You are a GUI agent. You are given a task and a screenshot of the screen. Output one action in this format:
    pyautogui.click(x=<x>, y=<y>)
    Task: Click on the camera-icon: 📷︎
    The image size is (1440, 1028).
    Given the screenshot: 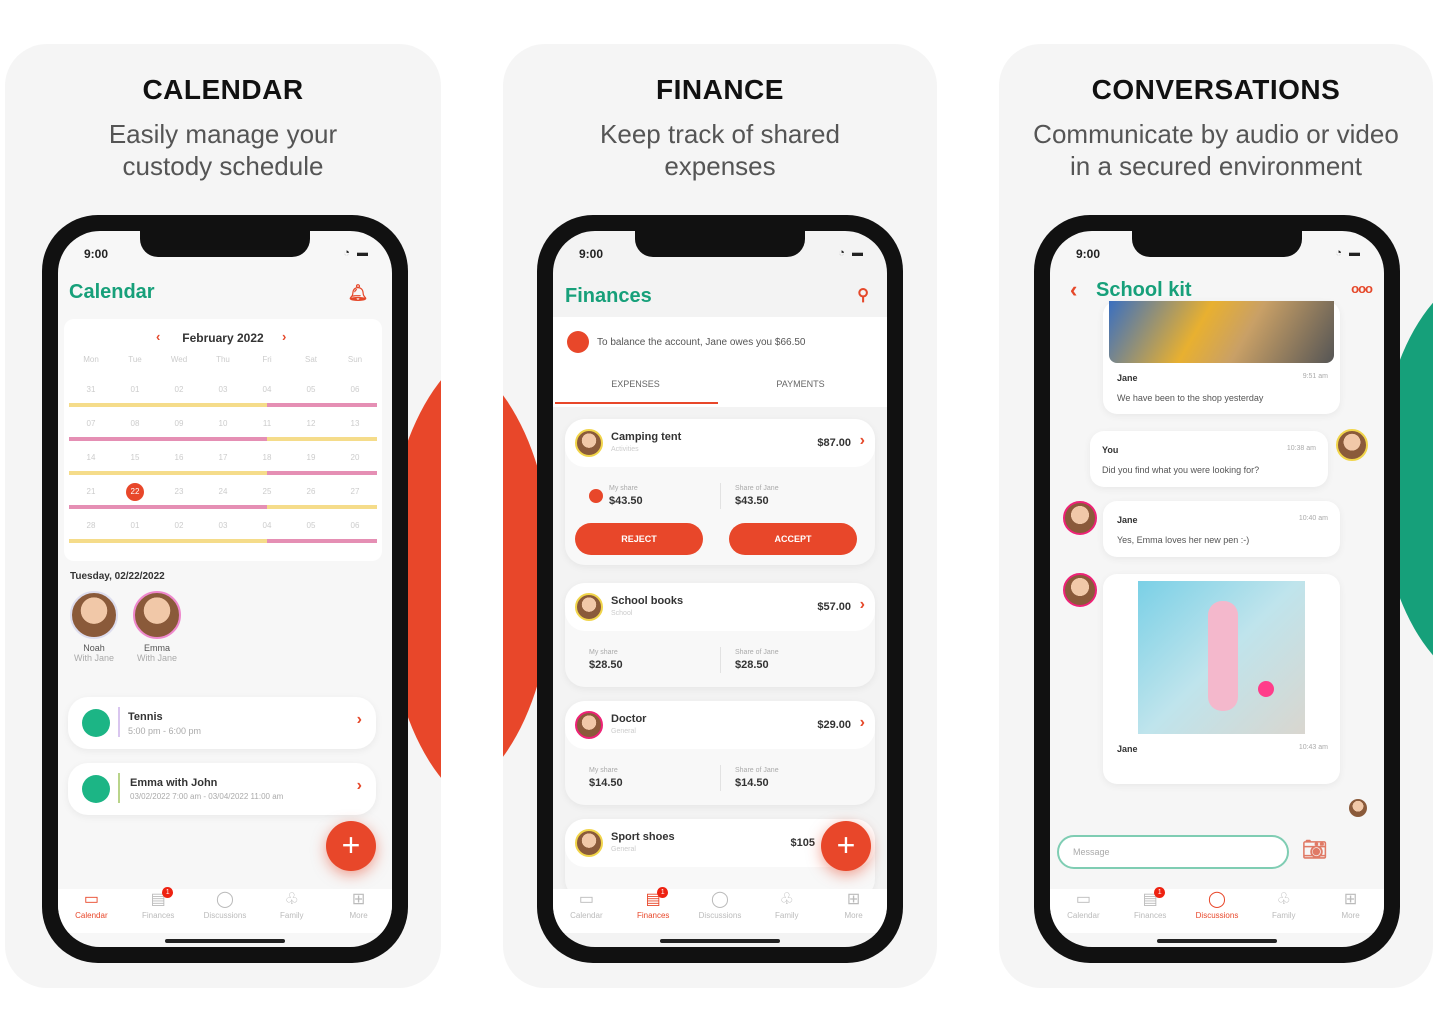 What is the action you would take?
    pyautogui.click(x=1314, y=849)
    